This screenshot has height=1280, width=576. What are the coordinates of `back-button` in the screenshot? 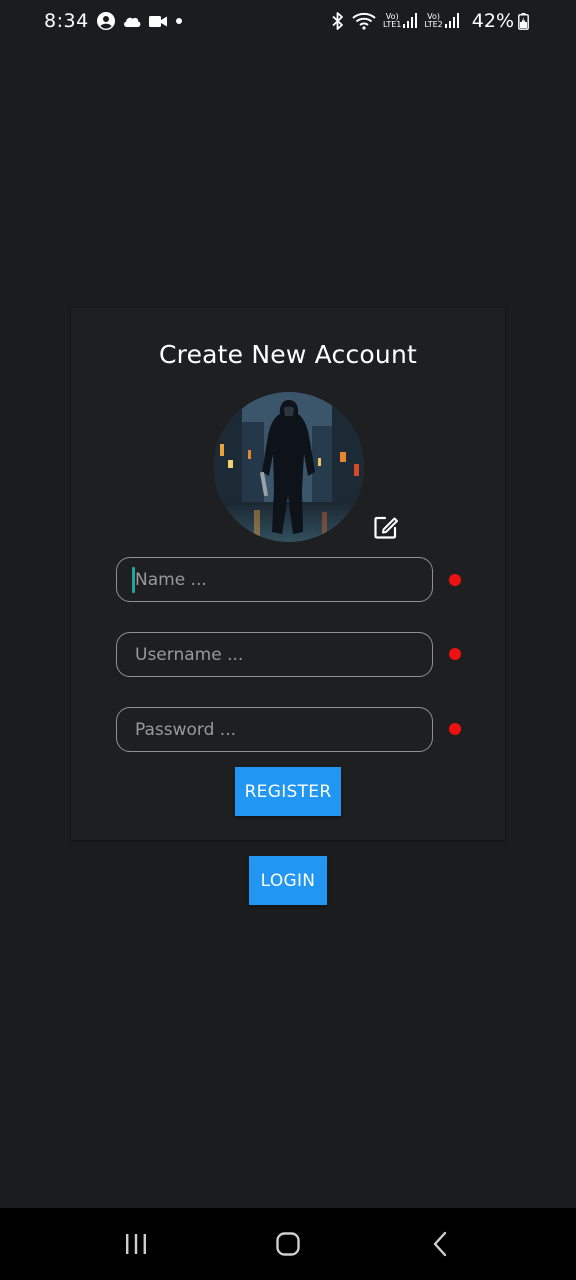 It's located at (440, 1244).